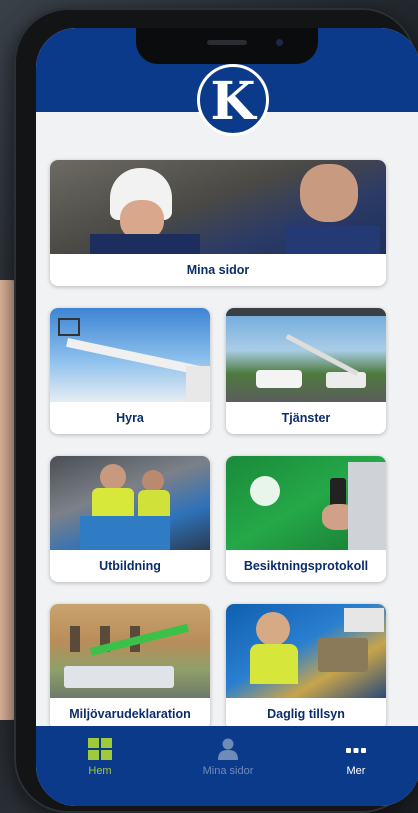 This screenshot has width=418, height=813. What do you see at coordinates (130, 418) in the screenshot?
I see `tile-label: Hyra` at bounding box center [130, 418].